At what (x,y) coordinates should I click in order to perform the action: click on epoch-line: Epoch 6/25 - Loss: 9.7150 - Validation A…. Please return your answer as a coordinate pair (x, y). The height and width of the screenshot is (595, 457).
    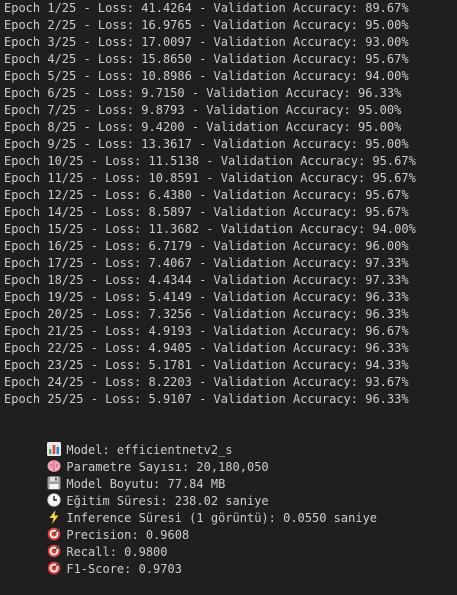
    Looking at the image, I should click on (203, 93).